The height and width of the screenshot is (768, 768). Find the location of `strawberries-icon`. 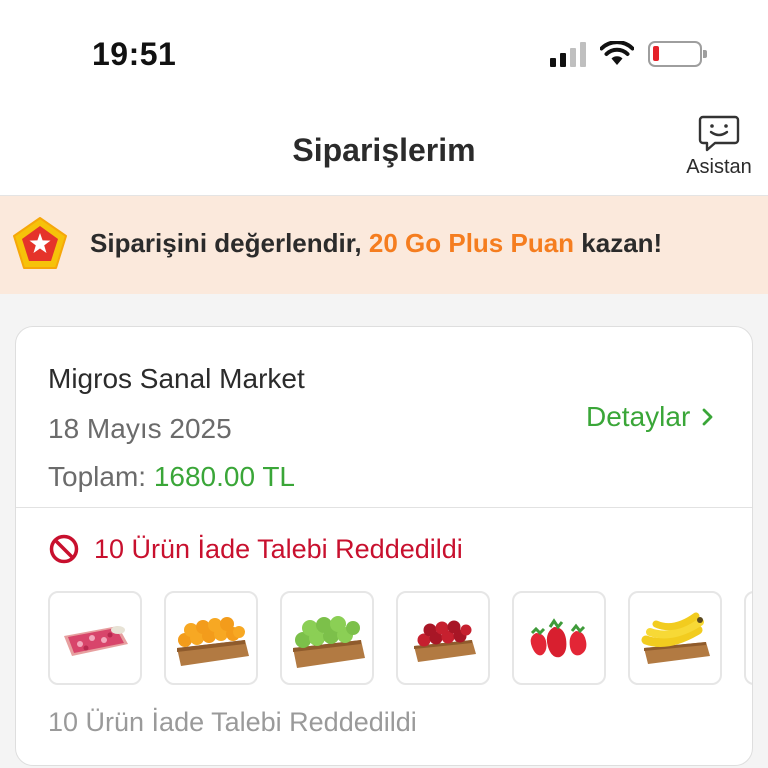

strawberries-icon is located at coordinates (558, 638).